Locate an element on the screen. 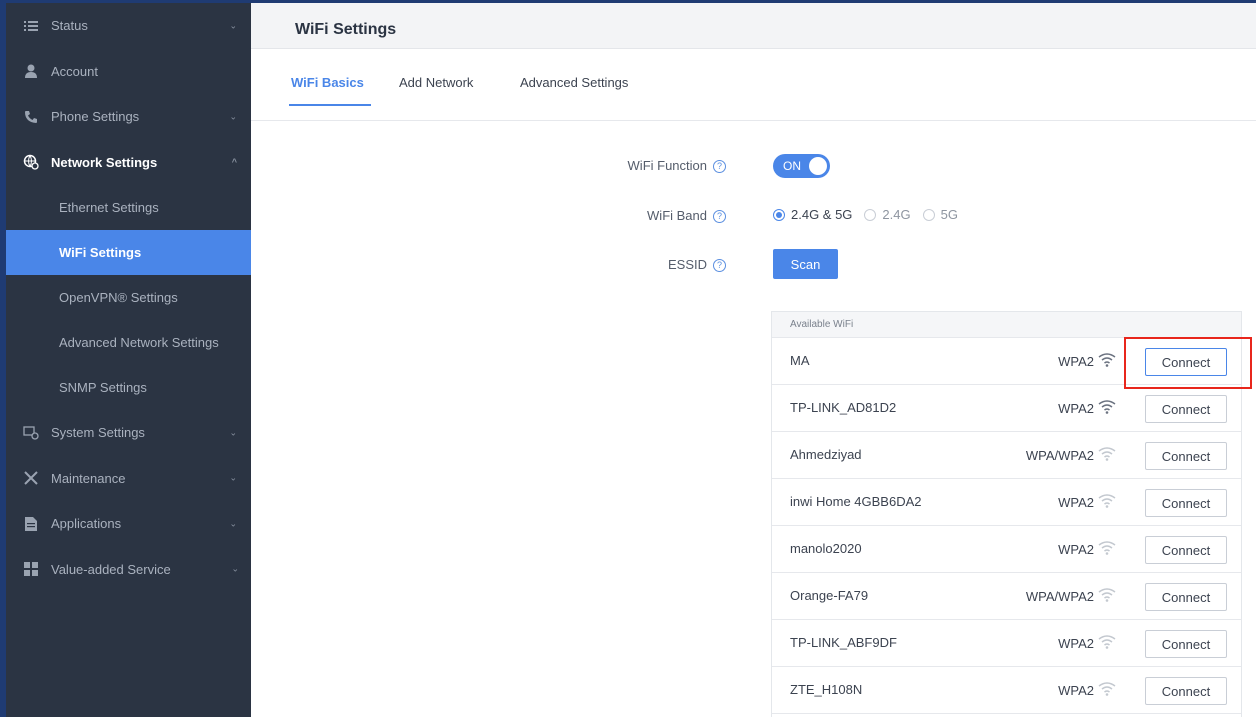 Image resolution: width=1256 pixels, height=717 pixels. essid-label: ESSID is located at coordinates (687, 264).